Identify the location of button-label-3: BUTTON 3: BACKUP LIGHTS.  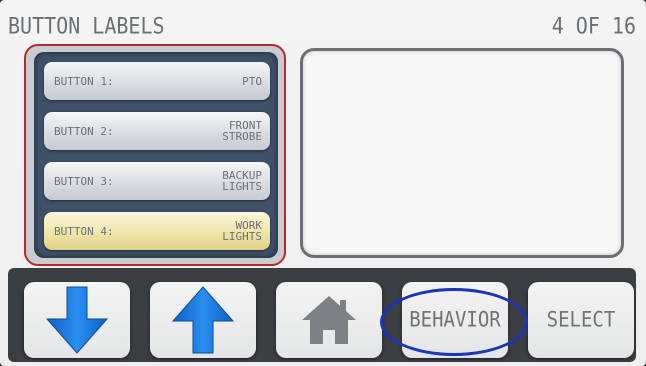
(157, 181).